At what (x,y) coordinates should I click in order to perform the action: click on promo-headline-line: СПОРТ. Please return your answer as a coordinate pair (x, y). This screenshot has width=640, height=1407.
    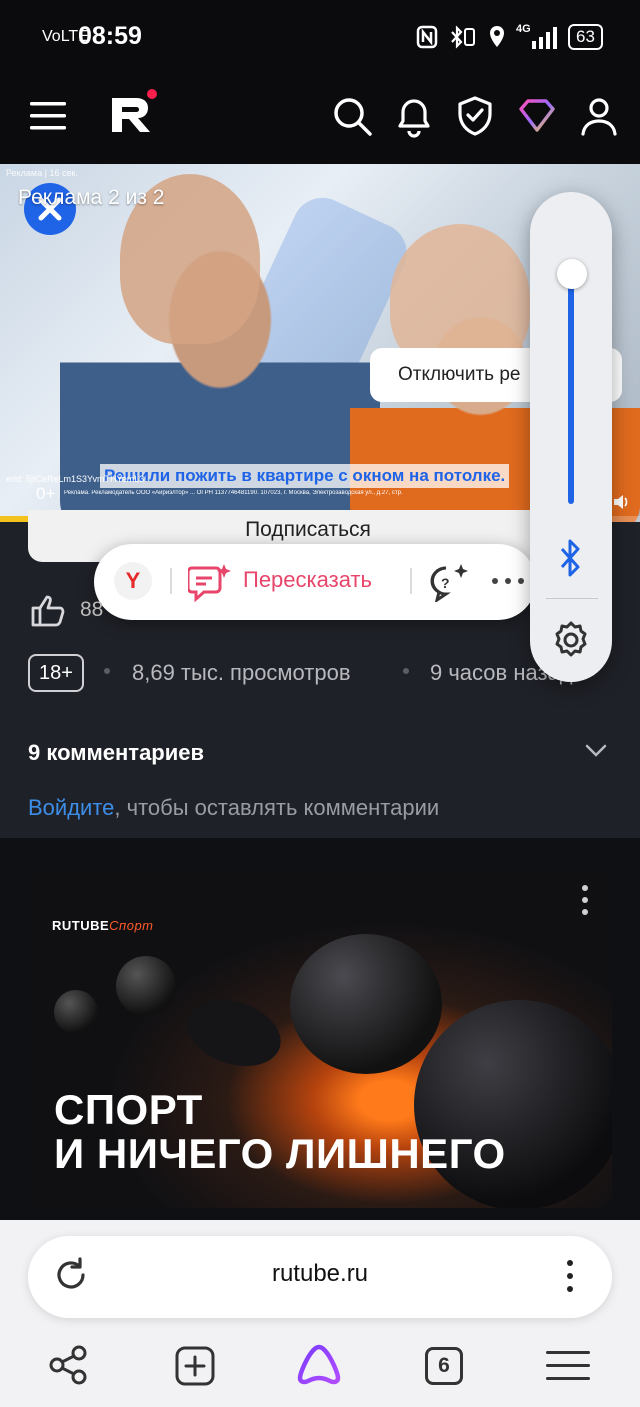
    Looking at the image, I should click on (128, 1109).